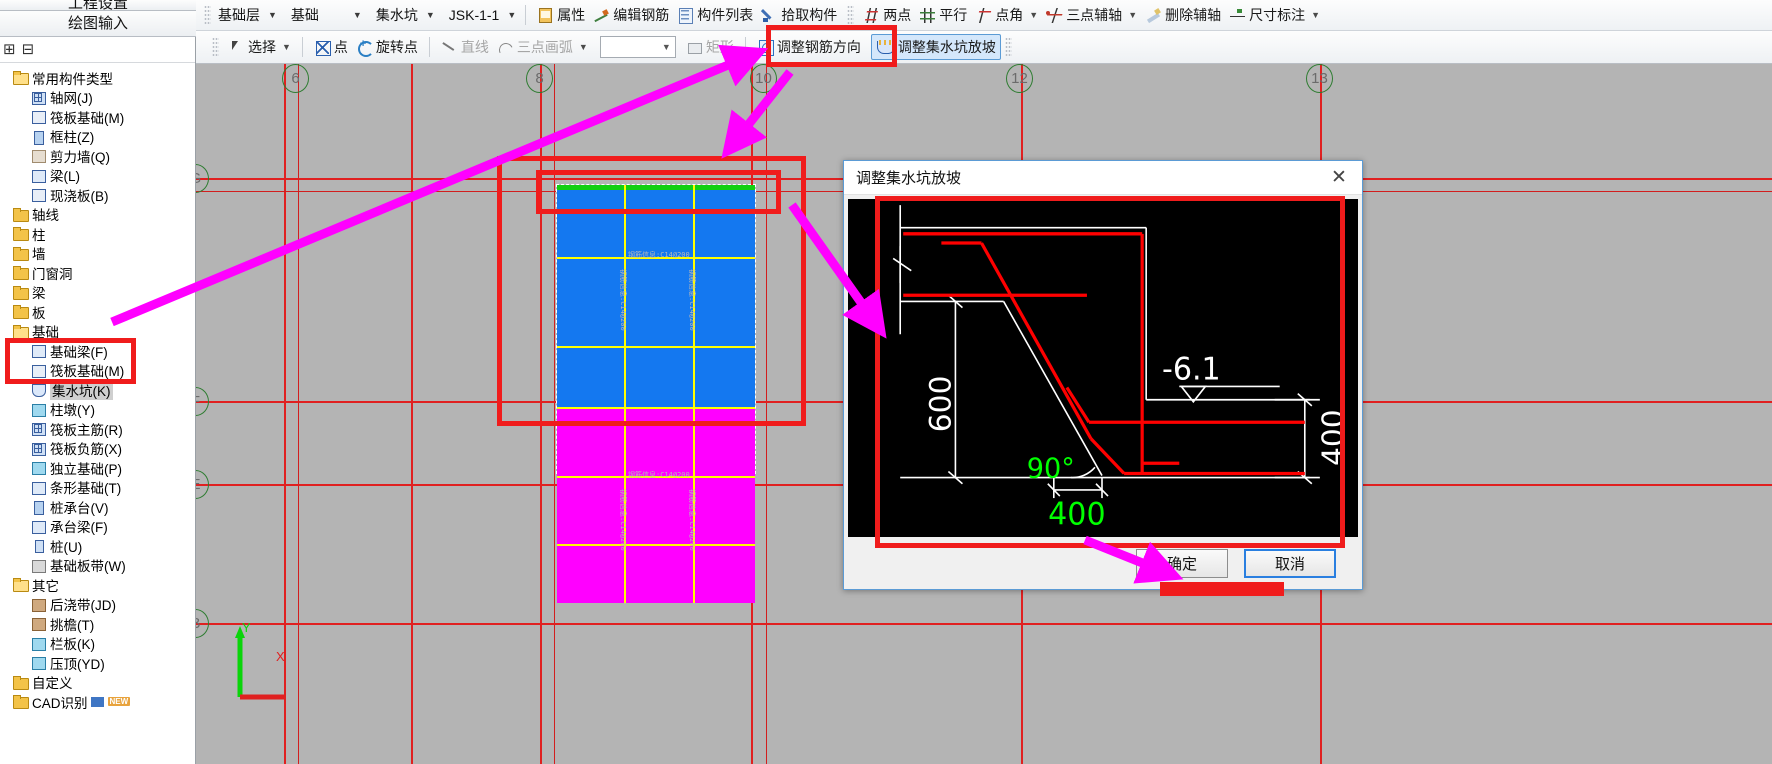 The height and width of the screenshot is (764, 1772). Describe the element at coordinates (87, 372) in the screenshot. I see `tree-item-label: 筏板基础(M)` at that location.